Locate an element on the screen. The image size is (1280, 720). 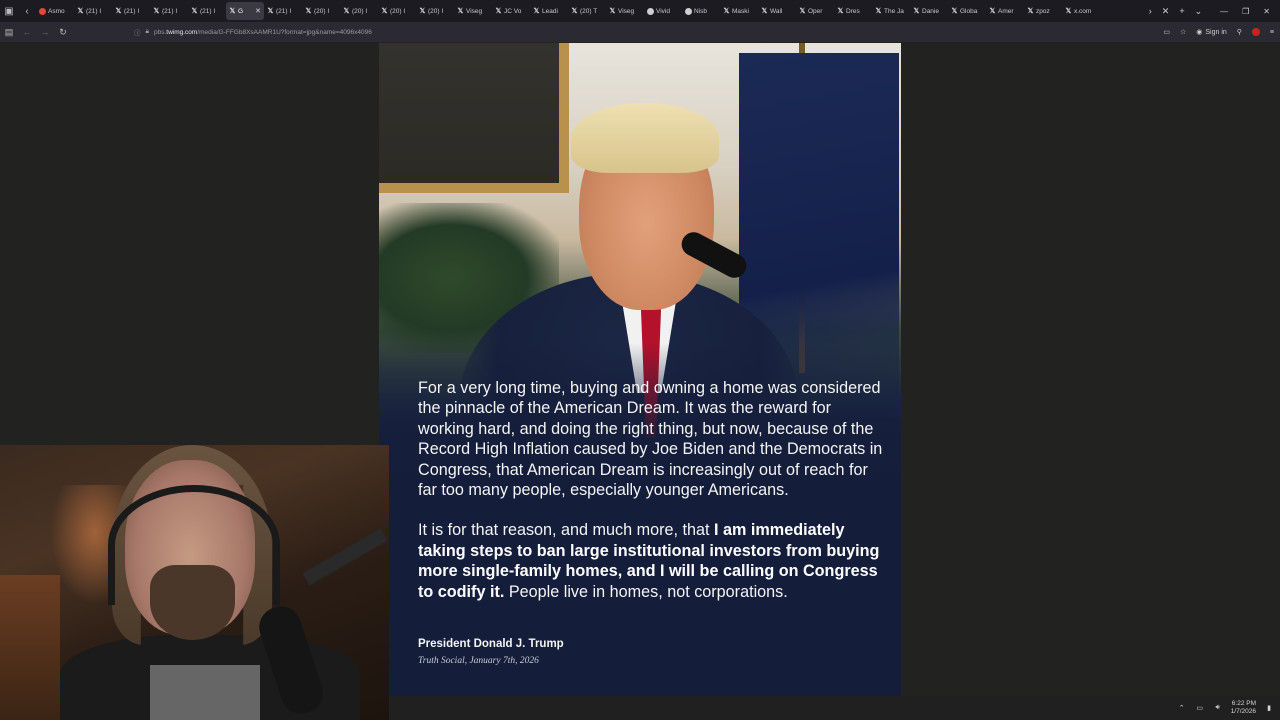
browser-tab: 𝕏 Oper is located at coordinates (815, 11).